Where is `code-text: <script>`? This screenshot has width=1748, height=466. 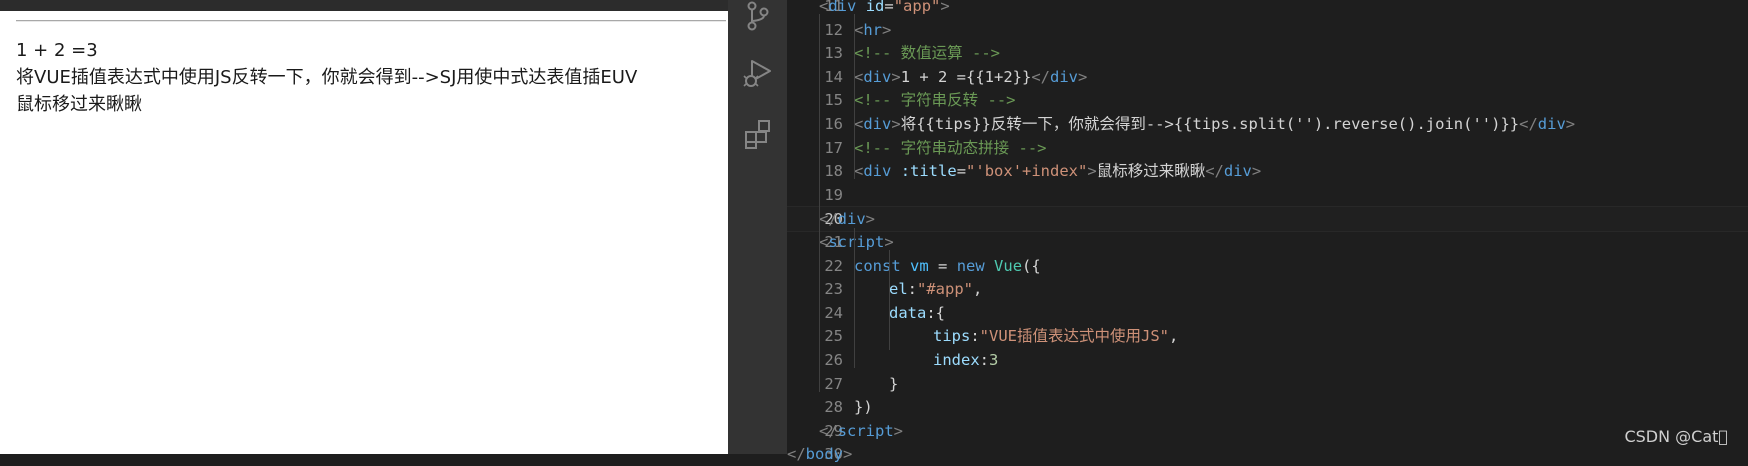 code-text: <script> is located at coordinates (856, 242).